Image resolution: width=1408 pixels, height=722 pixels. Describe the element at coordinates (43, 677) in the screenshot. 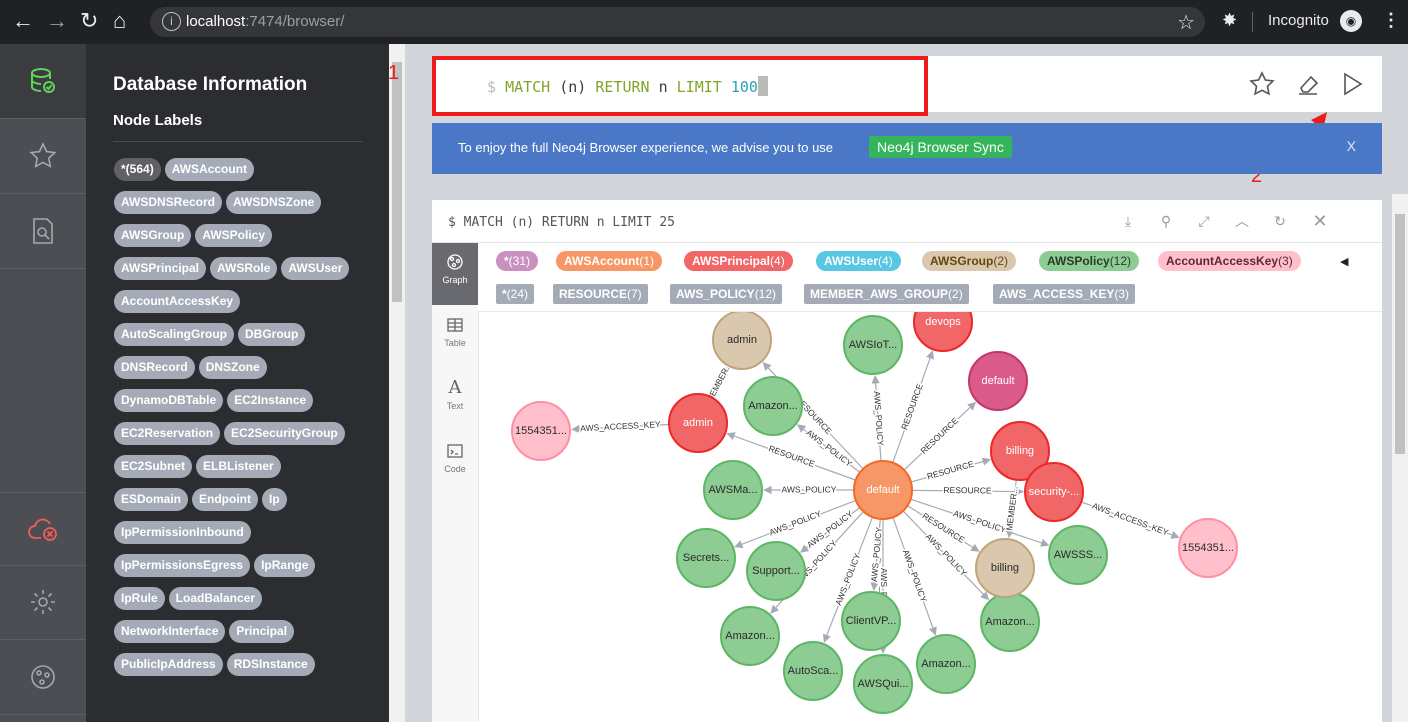

I see `rail-about-button` at that location.